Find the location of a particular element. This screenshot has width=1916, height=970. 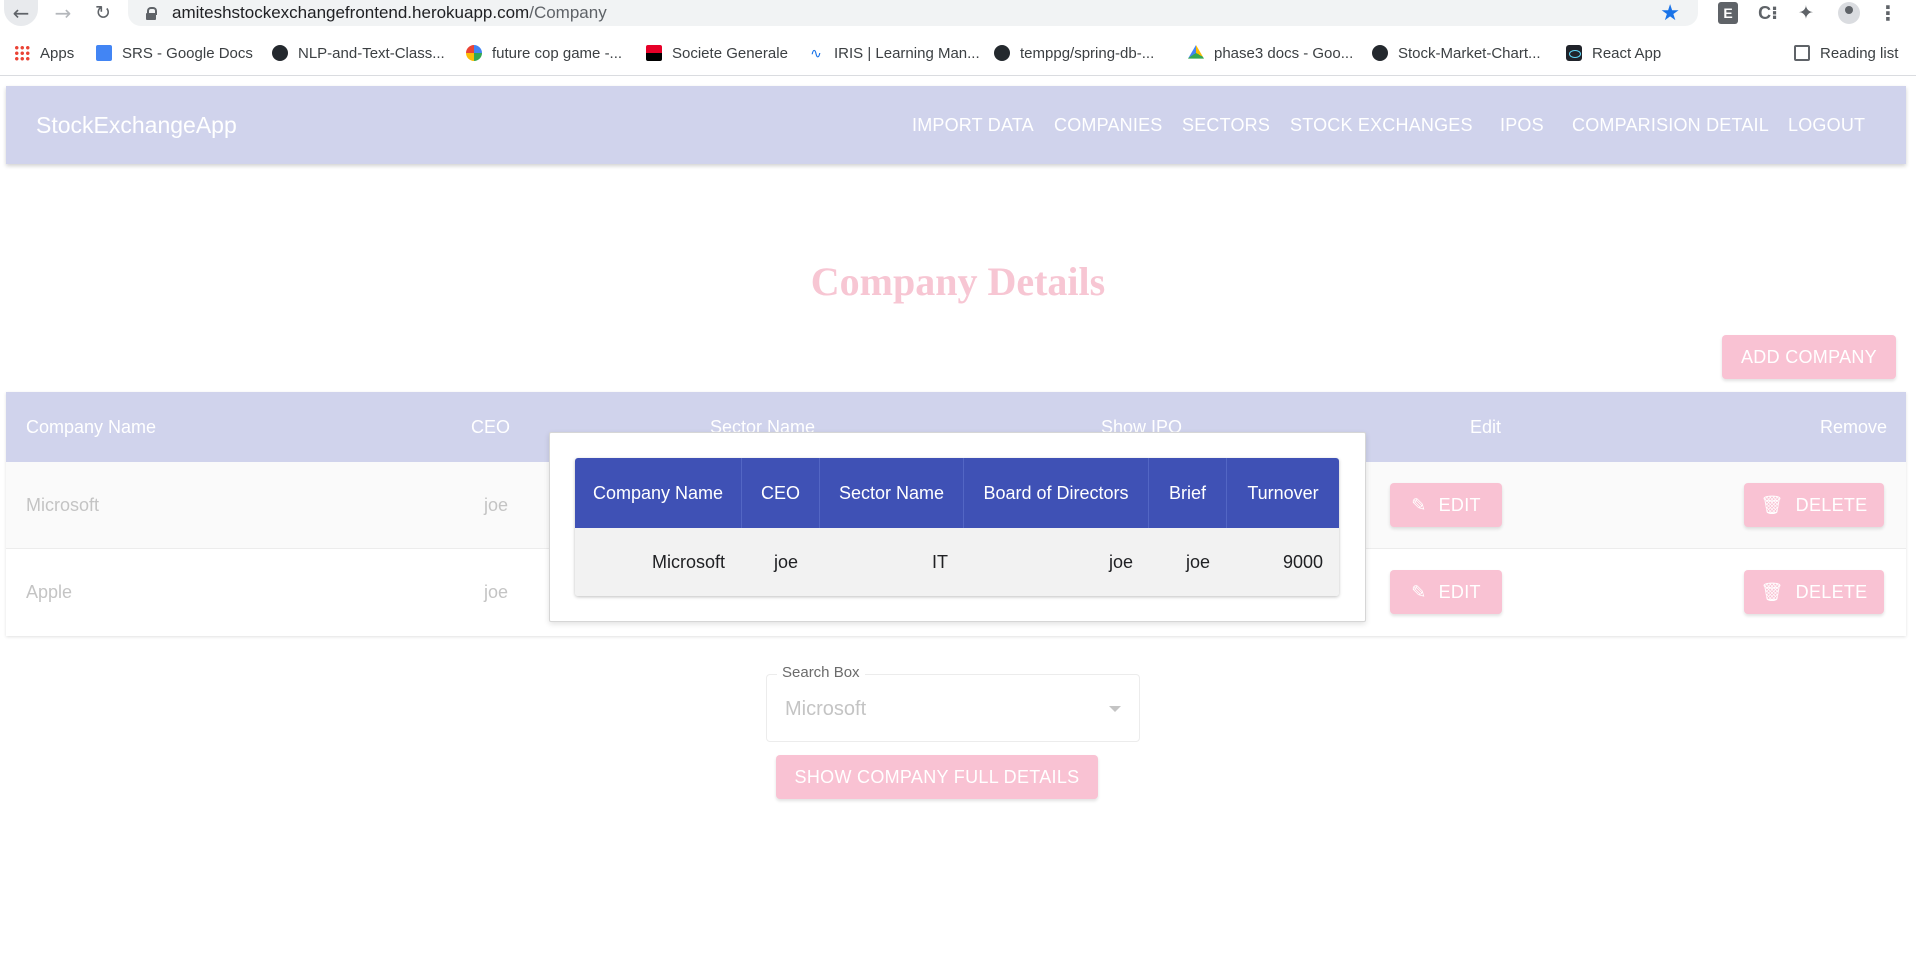

page-title: Company Details is located at coordinates (958, 281).